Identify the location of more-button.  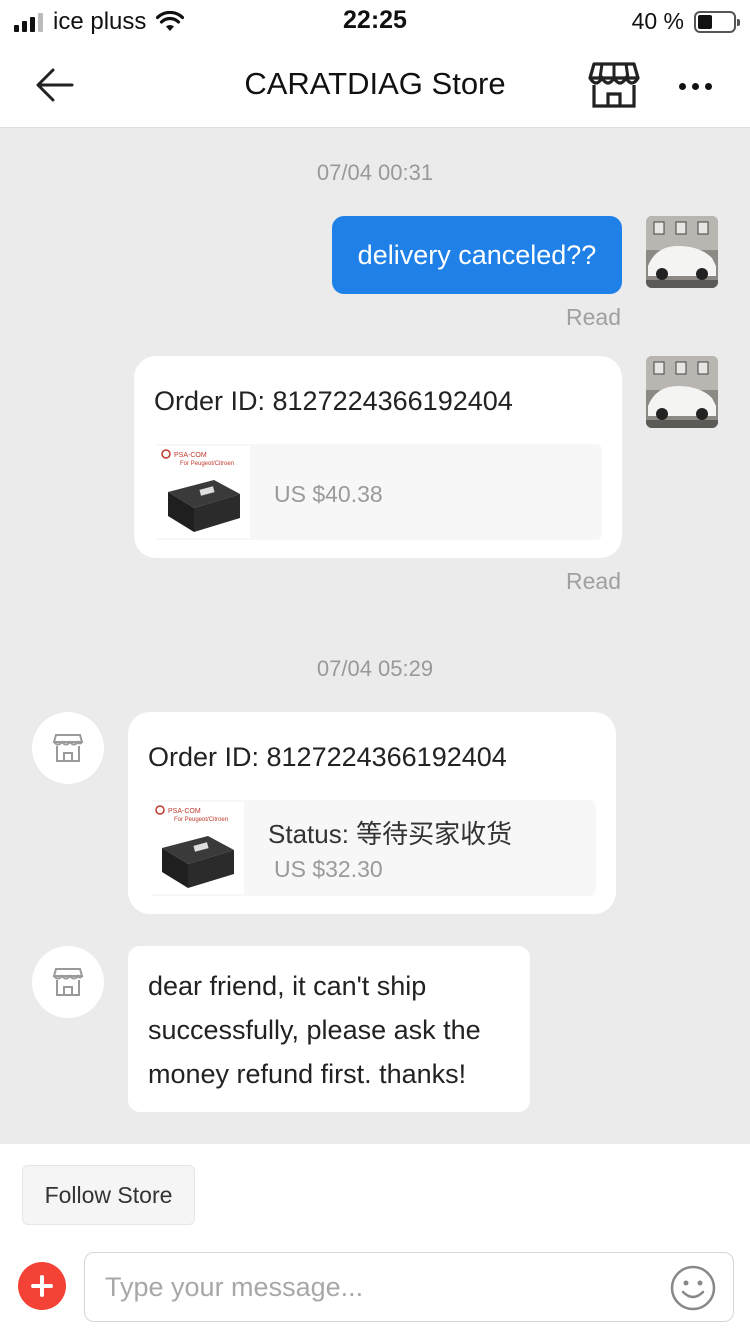
(695, 86).